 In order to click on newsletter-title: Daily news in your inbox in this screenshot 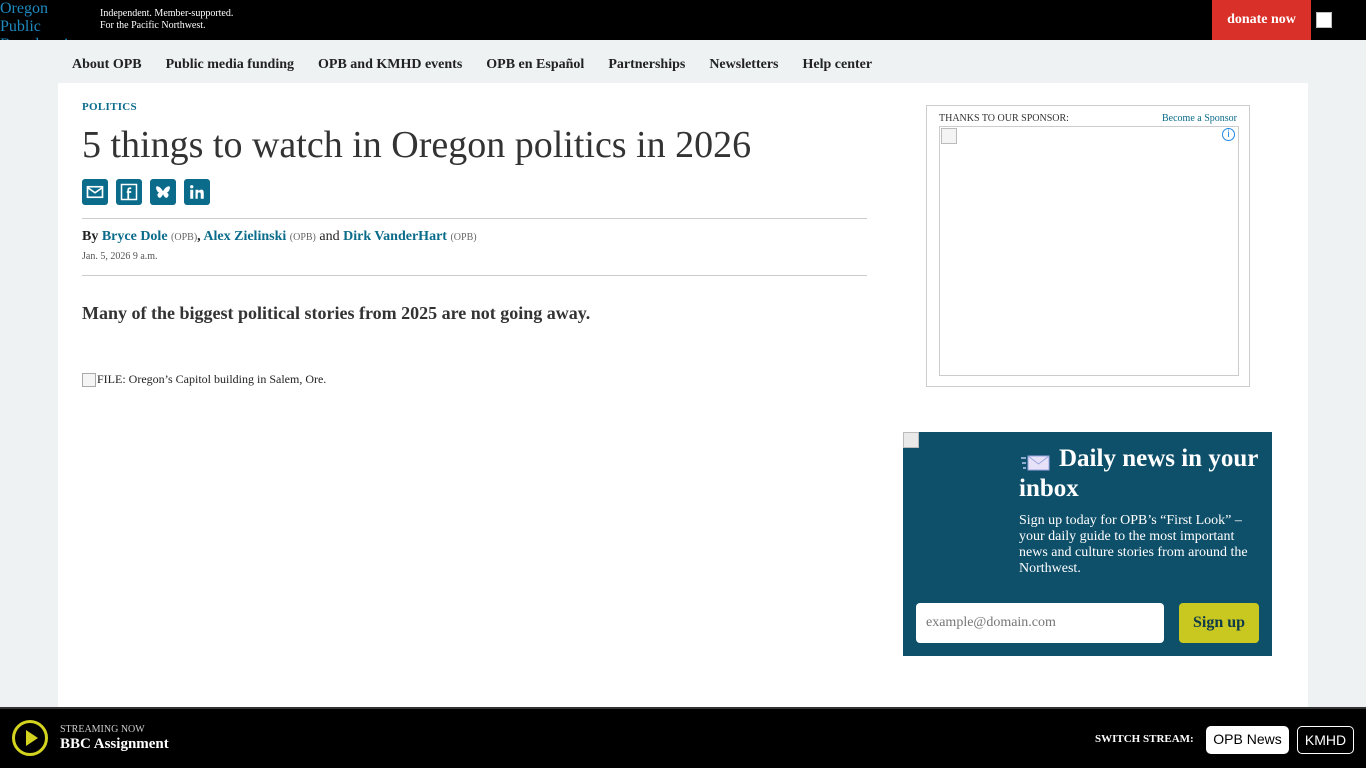, I will do `click(1138, 473)`.